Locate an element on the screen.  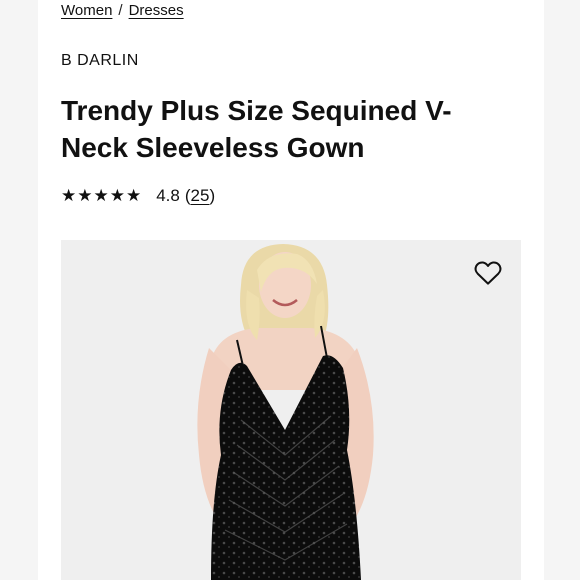
rating-summary: ★★★★★ 4.8 ( 25 ) is located at coordinates (138, 196).